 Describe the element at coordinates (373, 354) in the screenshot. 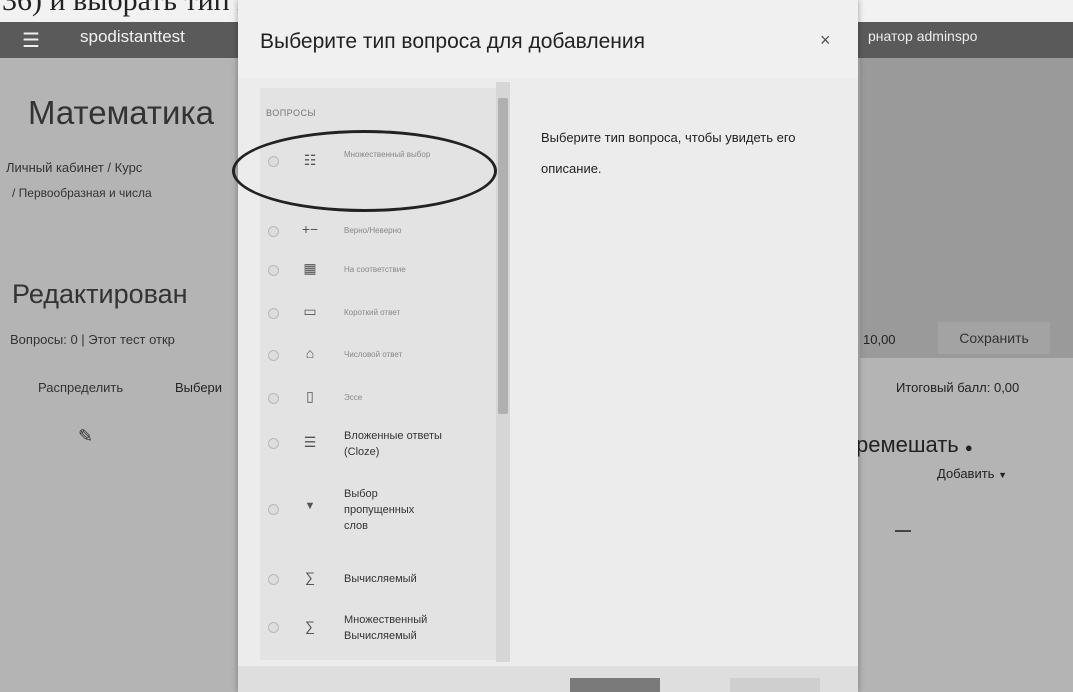

I see `question-type-label: Числовой ответ` at that location.